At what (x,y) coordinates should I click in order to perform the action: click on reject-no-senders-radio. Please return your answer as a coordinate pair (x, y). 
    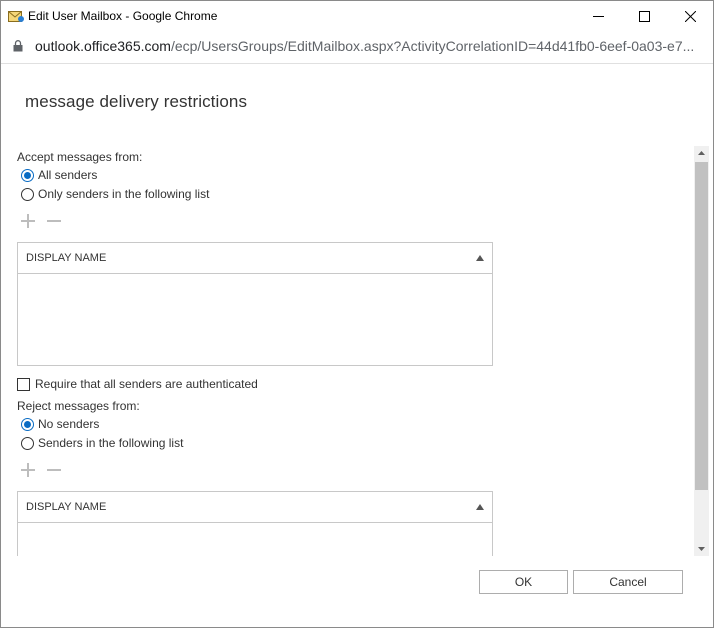
    Looking at the image, I should click on (27, 424).